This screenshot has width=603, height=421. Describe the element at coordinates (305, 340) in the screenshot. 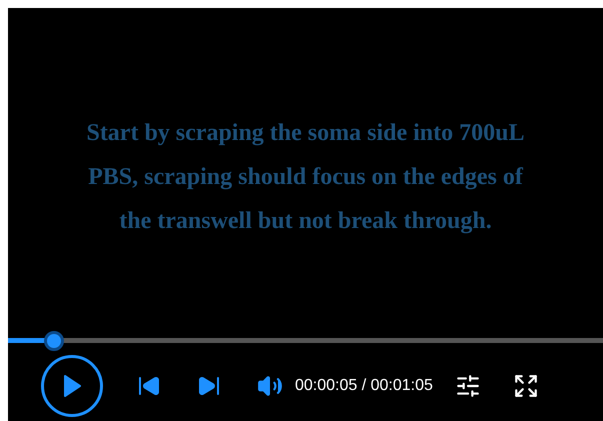

I see `progress-slider` at that location.